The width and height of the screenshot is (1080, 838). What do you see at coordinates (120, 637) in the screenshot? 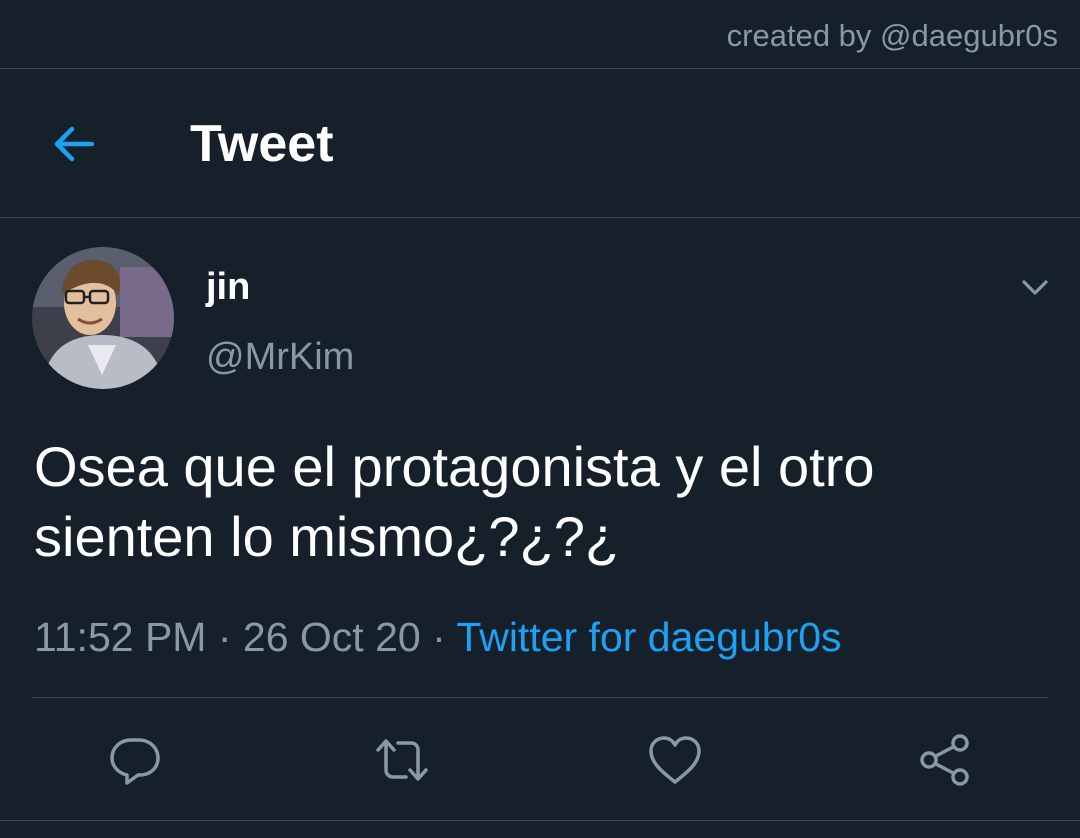
I see `tweet-time: 11:52 PM` at bounding box center [120, 637].